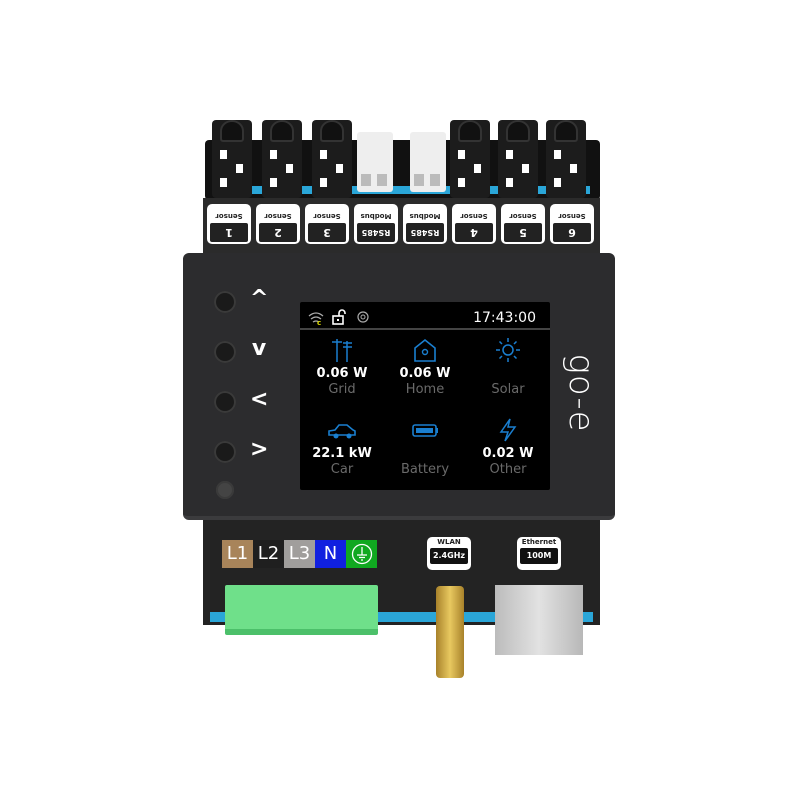 The width and height of the screenshot is (800, 800). Describe the element at coordinates (504, 318) in the screenshot. I see `clock: 17:43:00` at that location.